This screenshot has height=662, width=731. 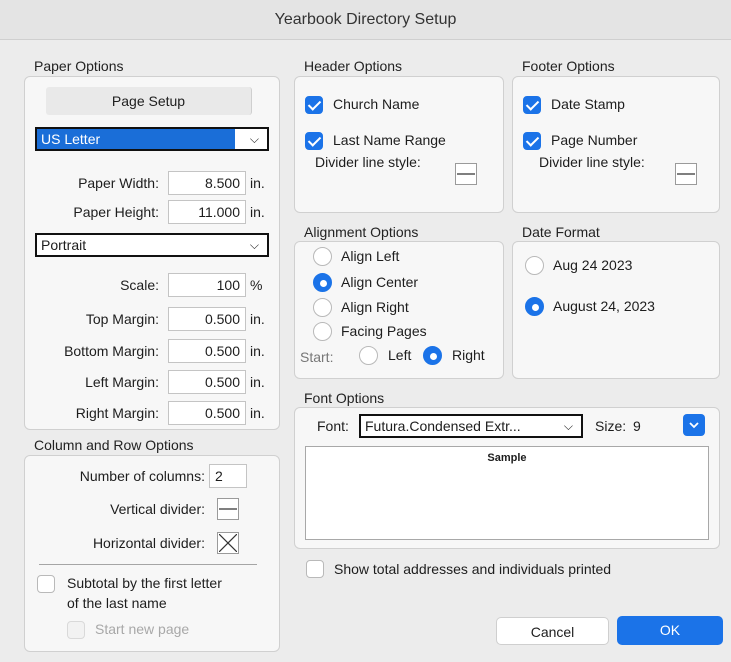 I want to click on right-margin-input: 0.500, so click(x=207, y=413).